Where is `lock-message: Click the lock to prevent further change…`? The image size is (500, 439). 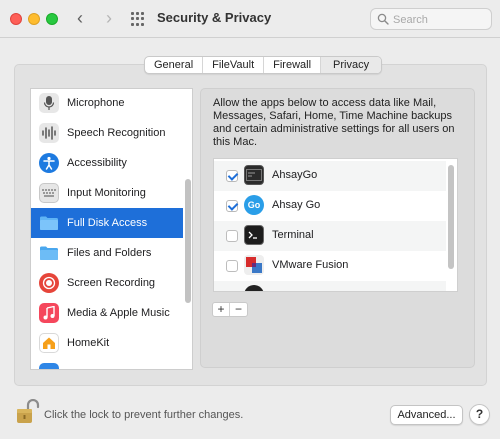
lock-message: Click the lock to prevent further change… is located at coordinates (144, 415).